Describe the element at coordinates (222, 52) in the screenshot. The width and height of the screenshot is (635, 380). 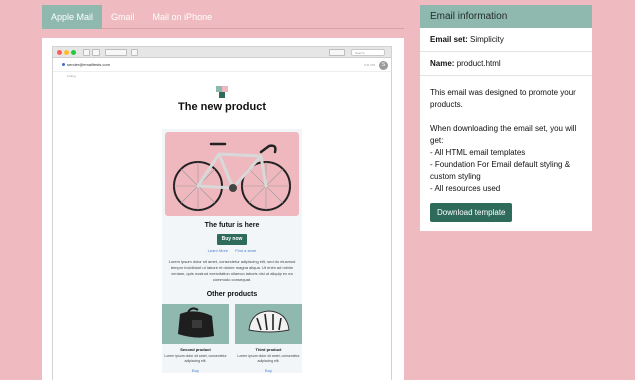
I see `mail-toolbar: Search` at that location.